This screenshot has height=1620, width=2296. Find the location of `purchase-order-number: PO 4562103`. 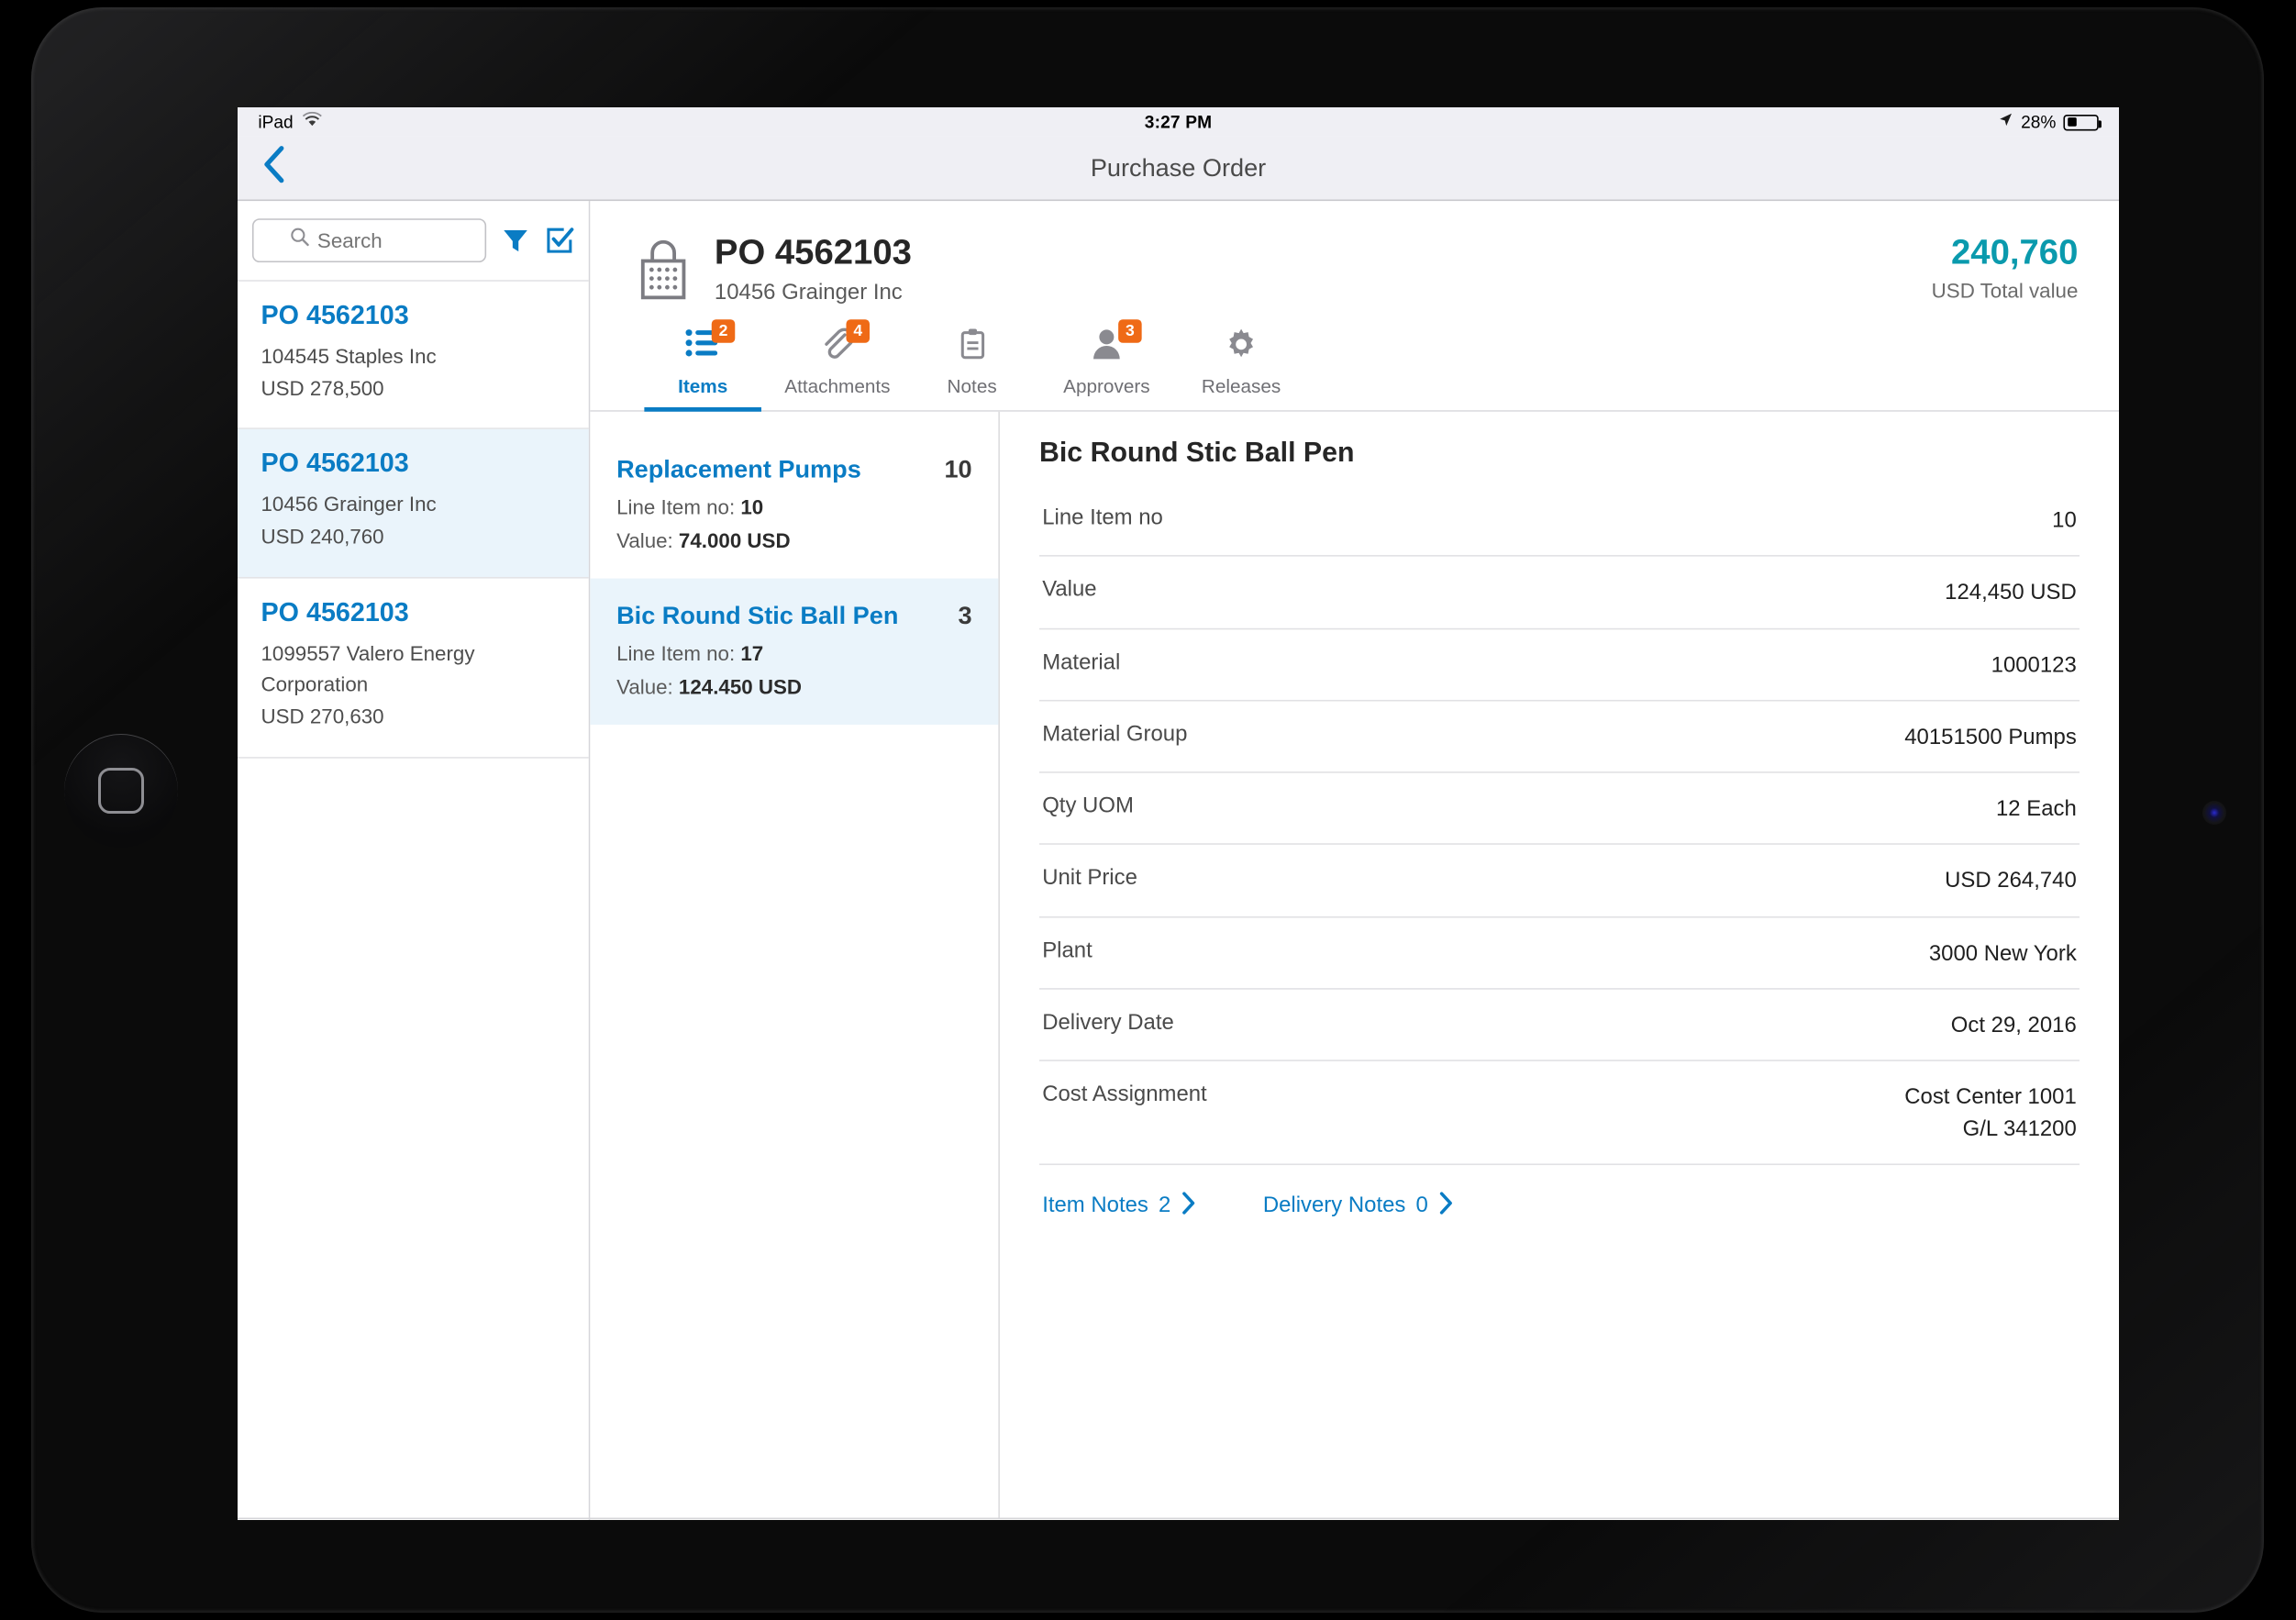

purchase-order-number: PO 4562103 is located at coordinates (813, 253).